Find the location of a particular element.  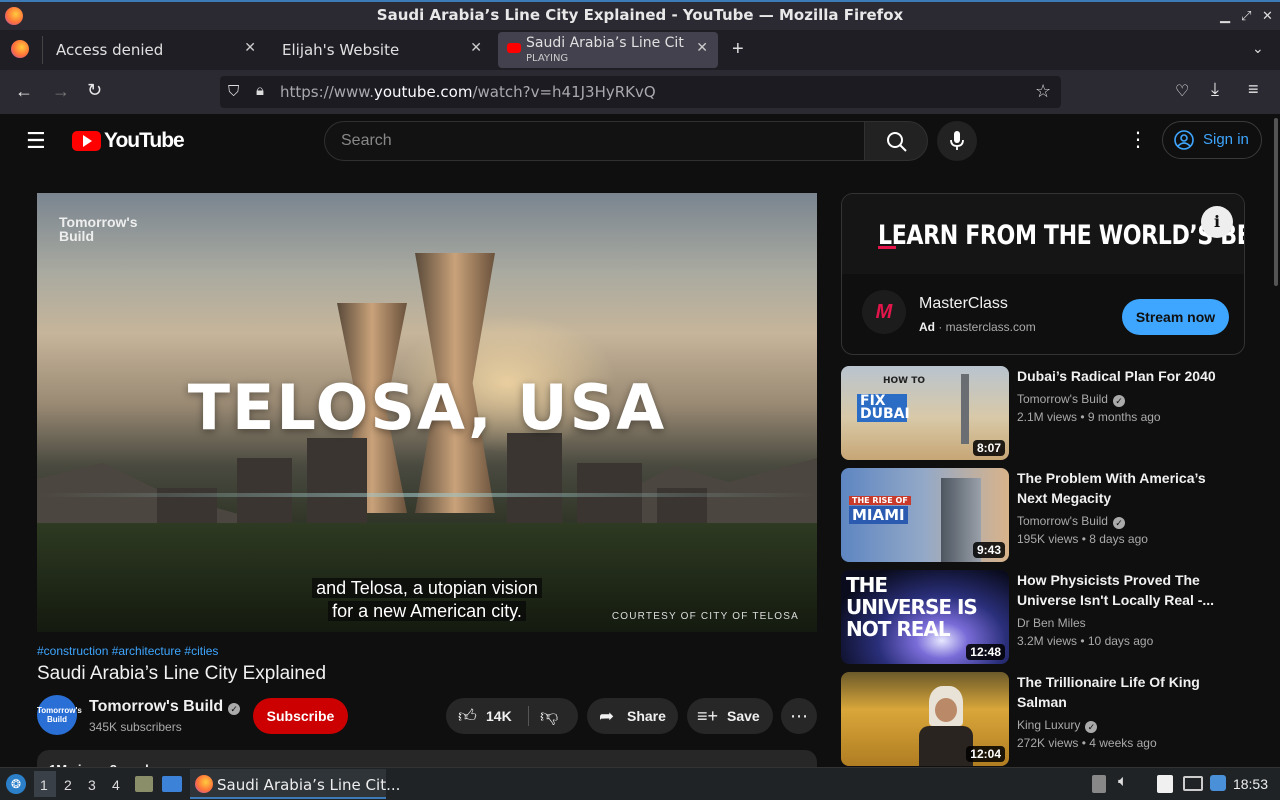

like-button: 👍︎ 14K is located at coordinates (487, 716).